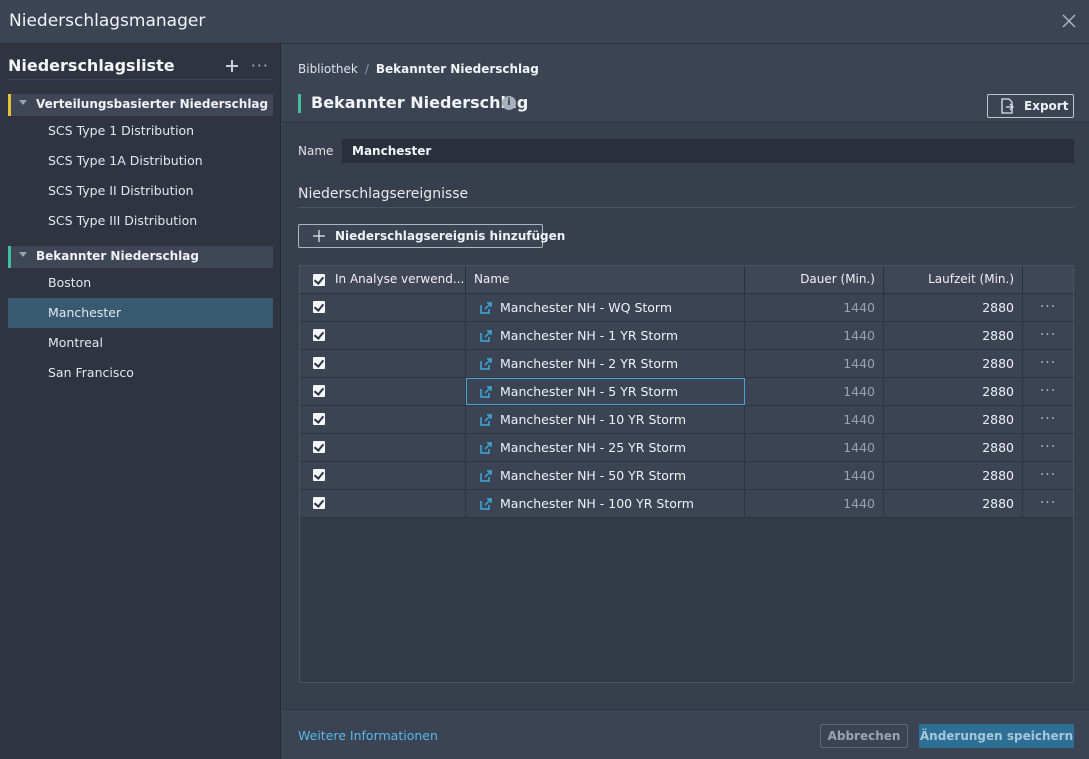 Image resolution: width=1089 pixels, height=759 pixels. I want to click on event-name-cell: Manchester NH - 1 YR Storm, so click(605, 335).